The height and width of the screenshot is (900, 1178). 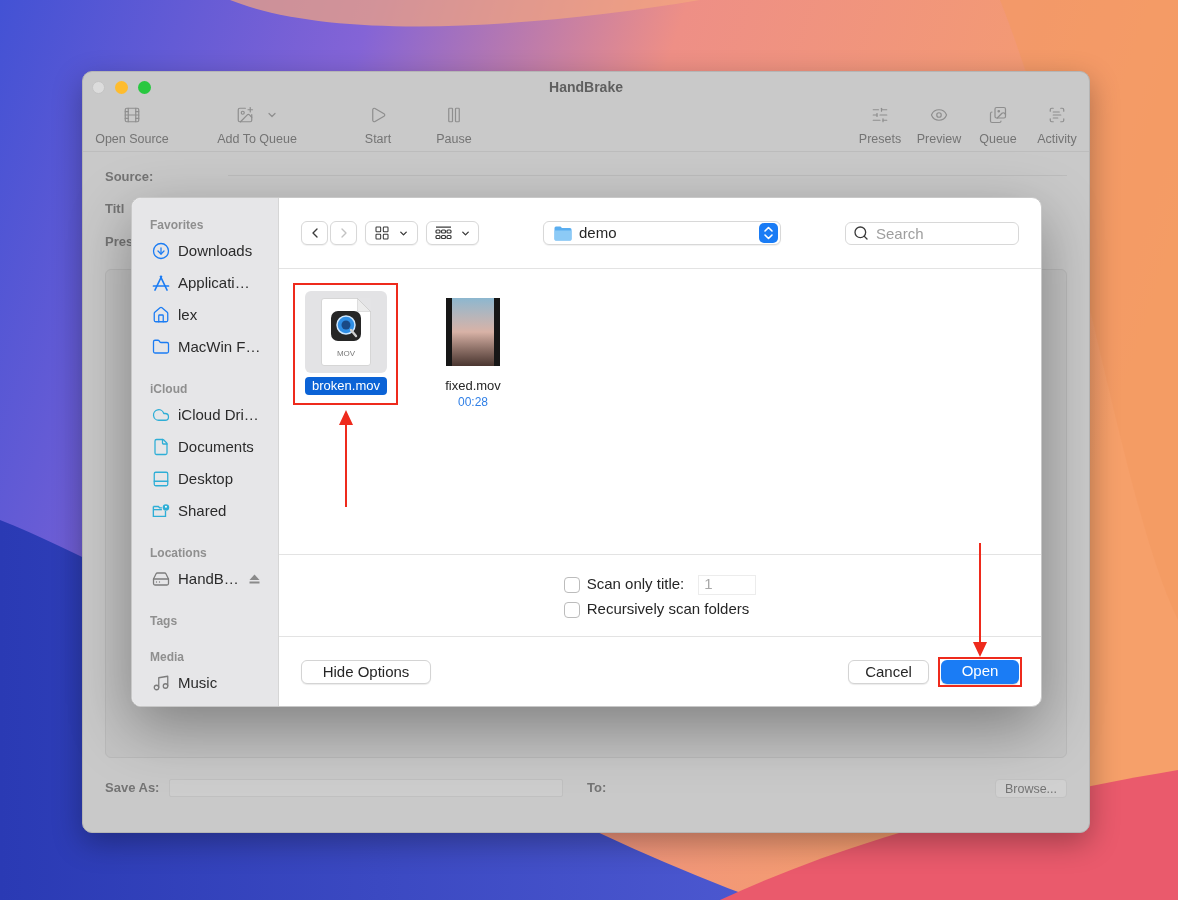 I want to click on app-logo-icon, so click(x=346, y=326).